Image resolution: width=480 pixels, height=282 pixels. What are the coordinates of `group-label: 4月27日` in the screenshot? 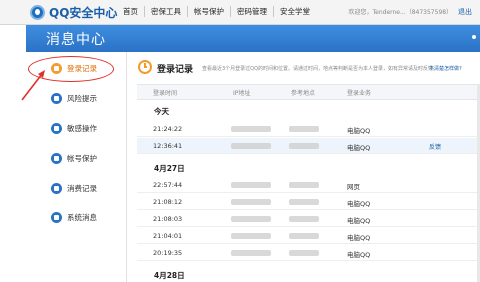 It's located at (169, 168).